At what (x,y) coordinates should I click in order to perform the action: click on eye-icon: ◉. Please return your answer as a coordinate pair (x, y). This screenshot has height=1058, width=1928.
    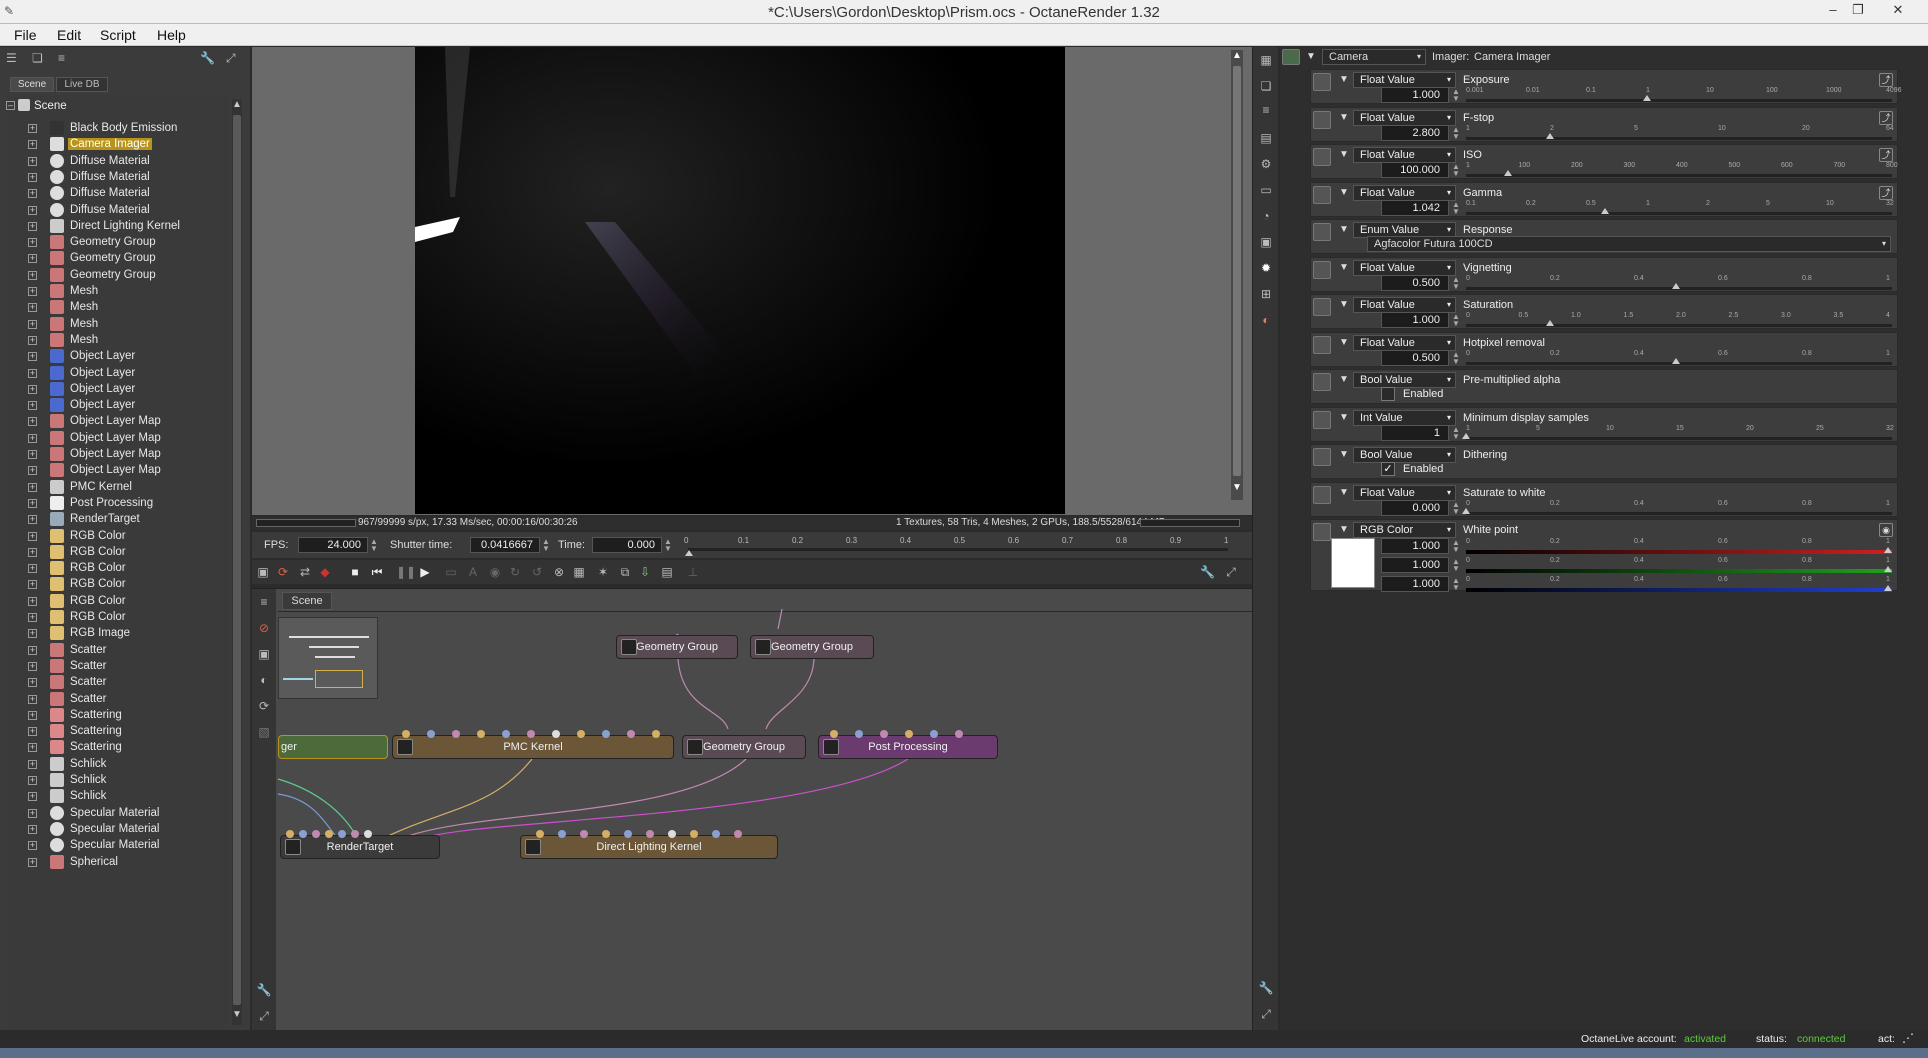
    Looking at the image, I should click on (1886, 530).